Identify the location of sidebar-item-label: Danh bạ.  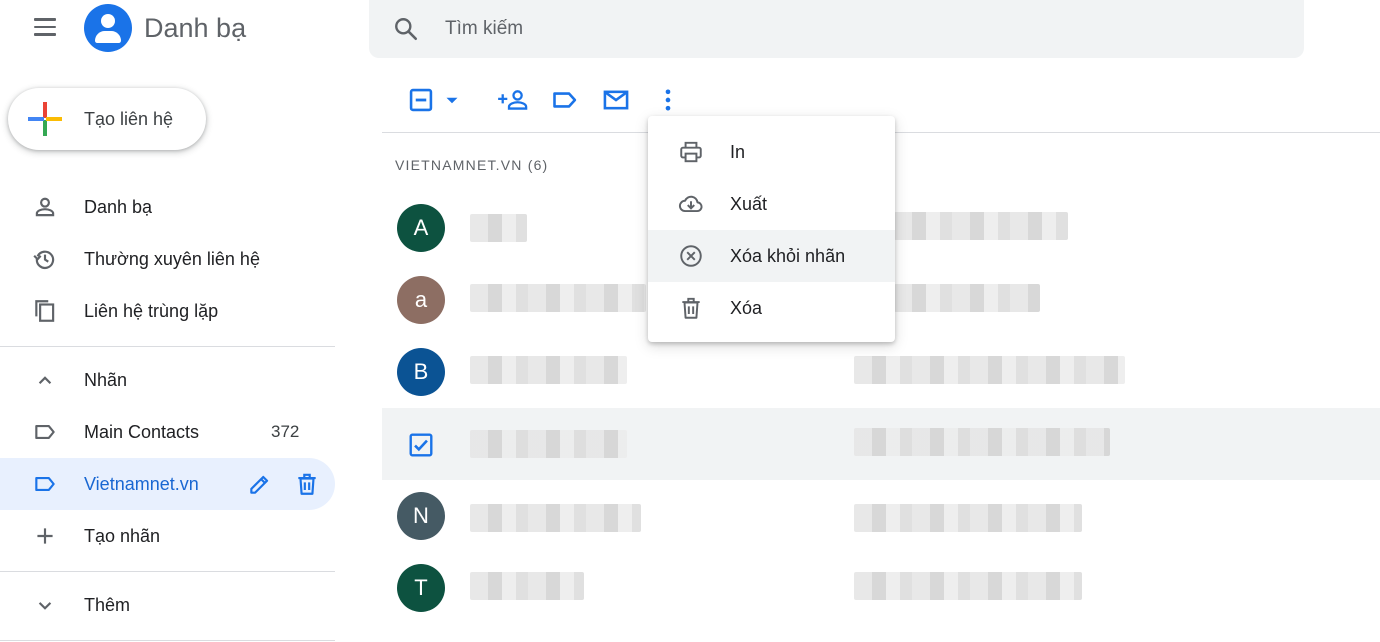
(118, 206).